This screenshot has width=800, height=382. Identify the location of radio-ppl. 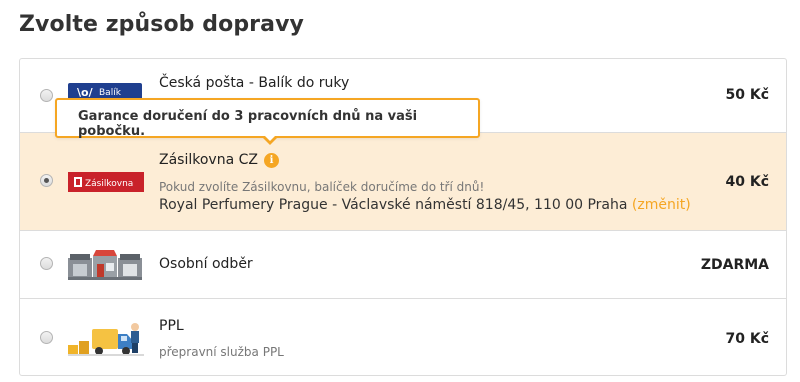
(46, 337).